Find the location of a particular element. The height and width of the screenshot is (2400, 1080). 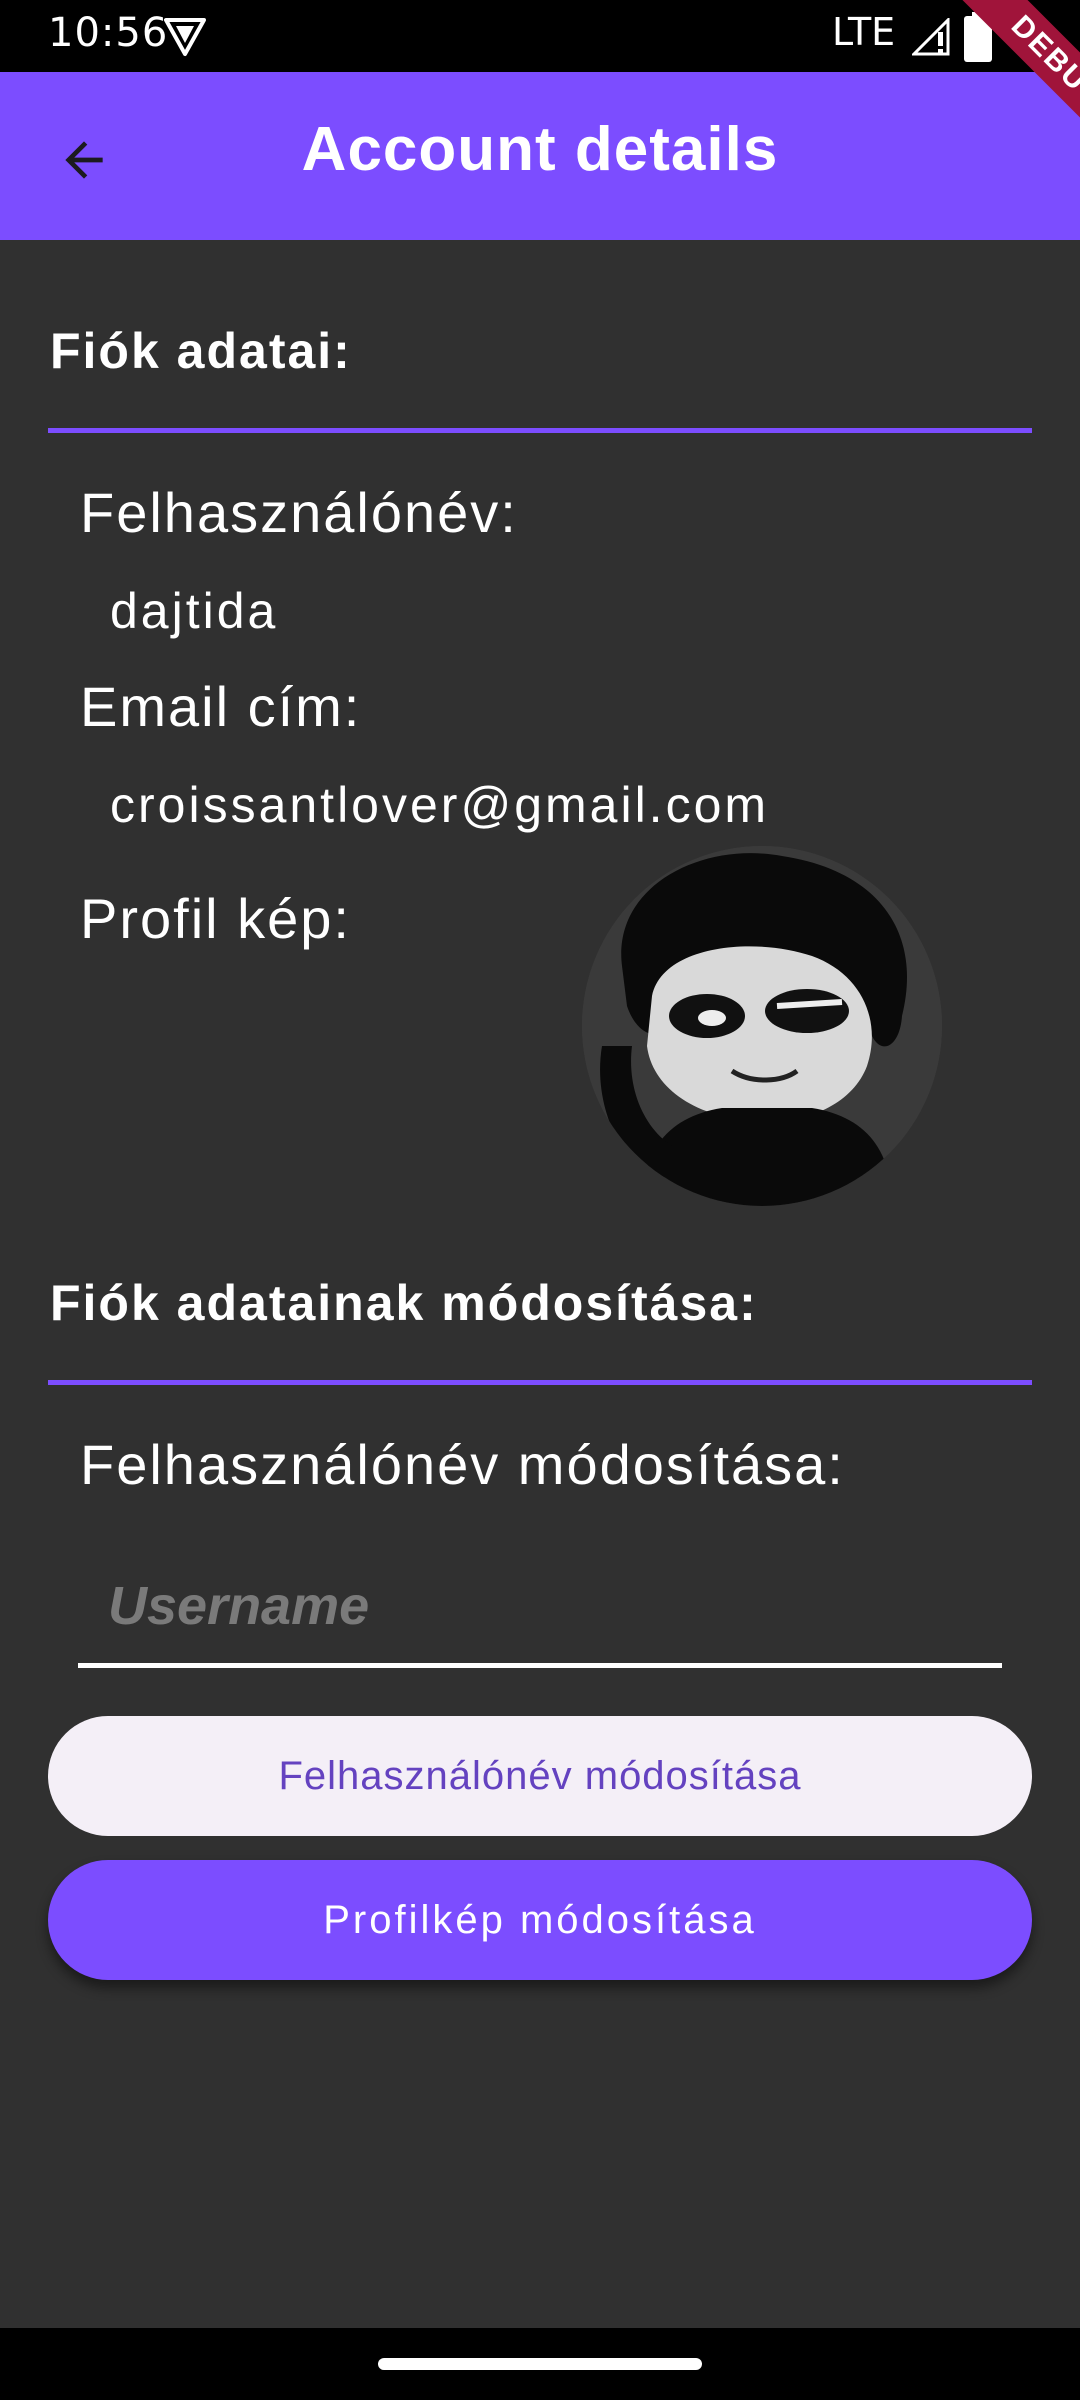

account-info-divider is located at coordinates (540, 430).